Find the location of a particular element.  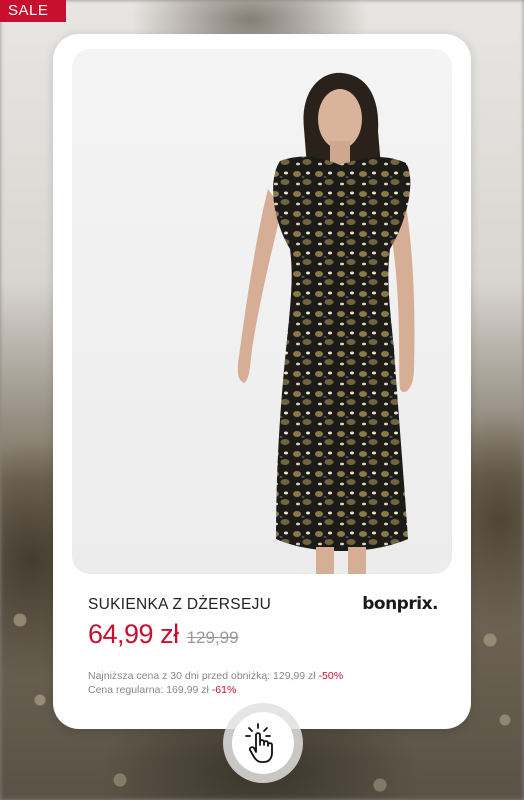

old-price: 129,99 is located at coordinates (212, 637).